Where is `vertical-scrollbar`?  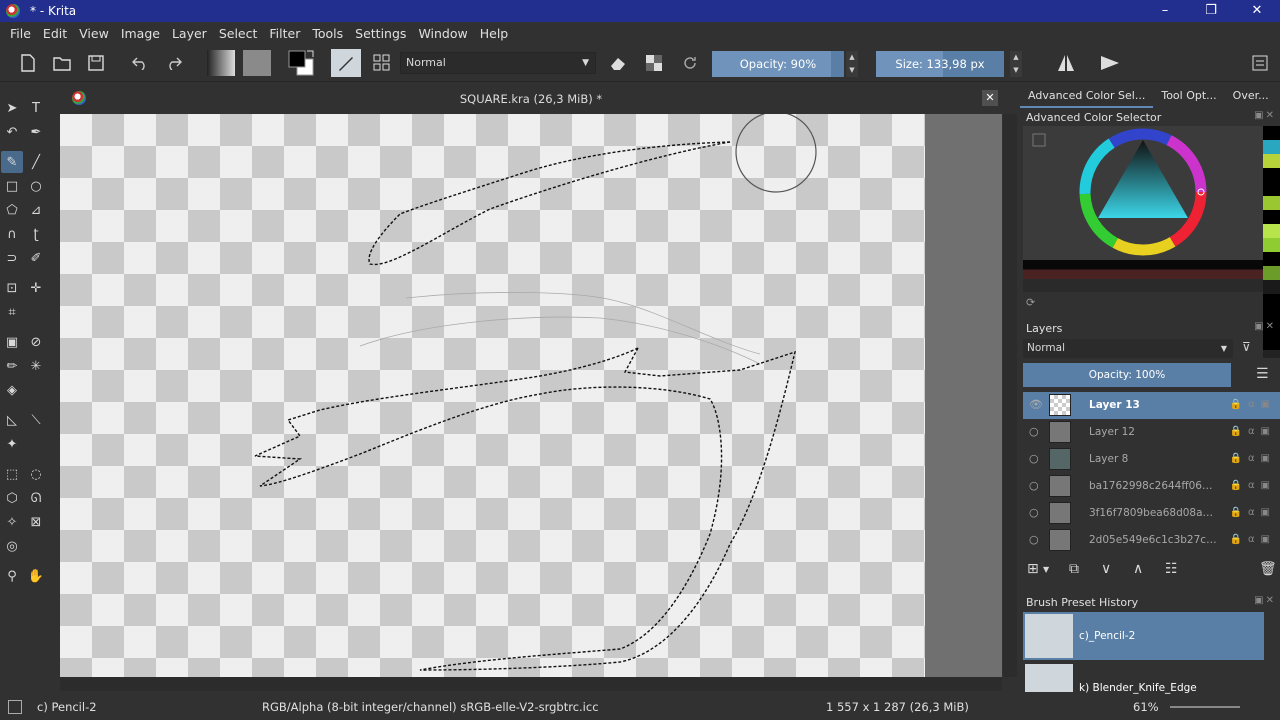 vertical-scrollbar is located at coordinates (1010, 395).